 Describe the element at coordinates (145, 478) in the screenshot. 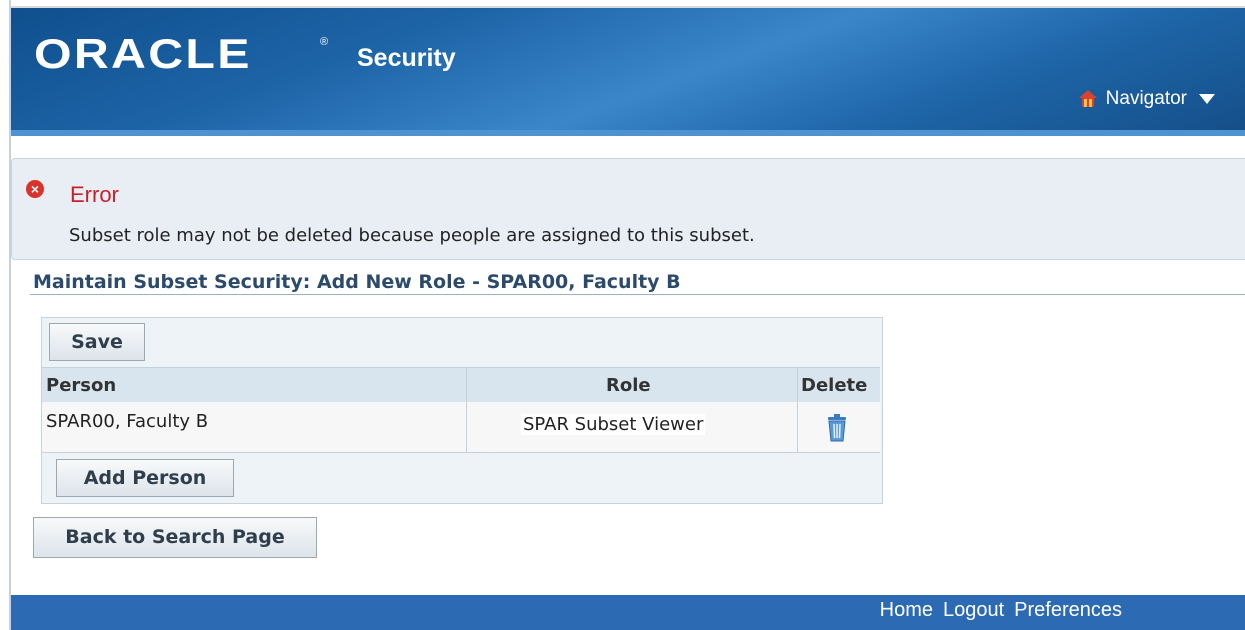

I see `add-person-button: Add Person` at that location.